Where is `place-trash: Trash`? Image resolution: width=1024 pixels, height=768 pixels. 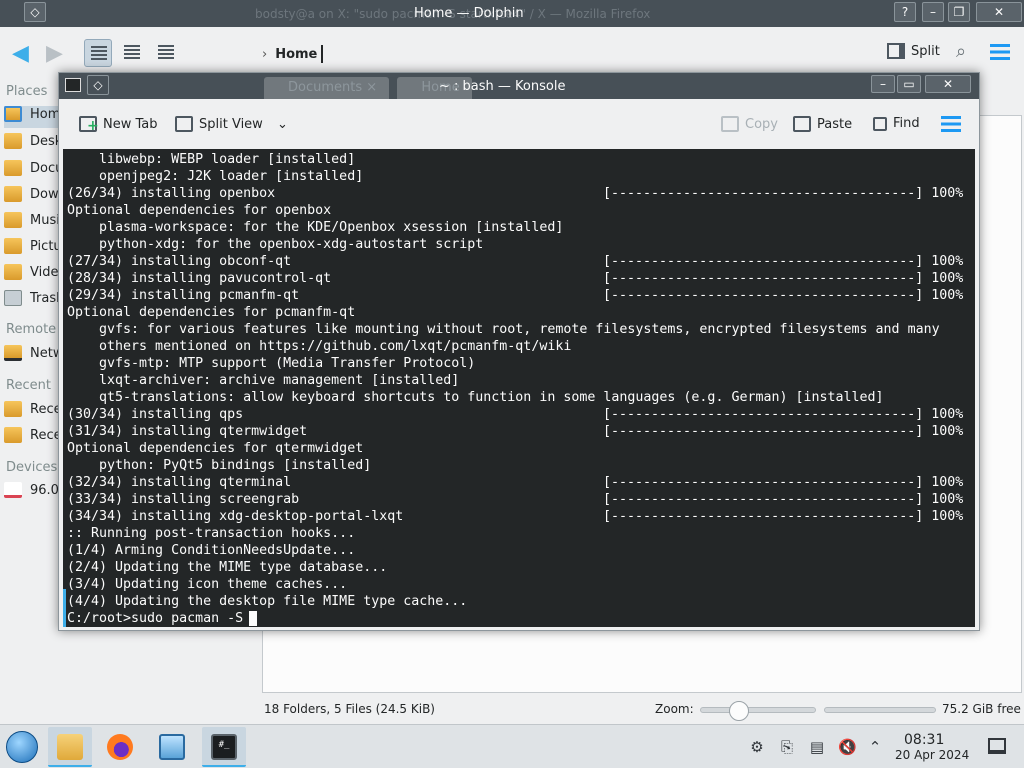 place-trash: Trash is located at coordinates (33, 301).